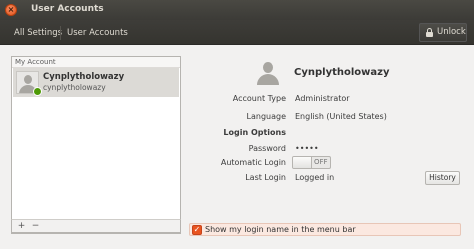  I want to click on password-value: •••••, so click(307, 148).